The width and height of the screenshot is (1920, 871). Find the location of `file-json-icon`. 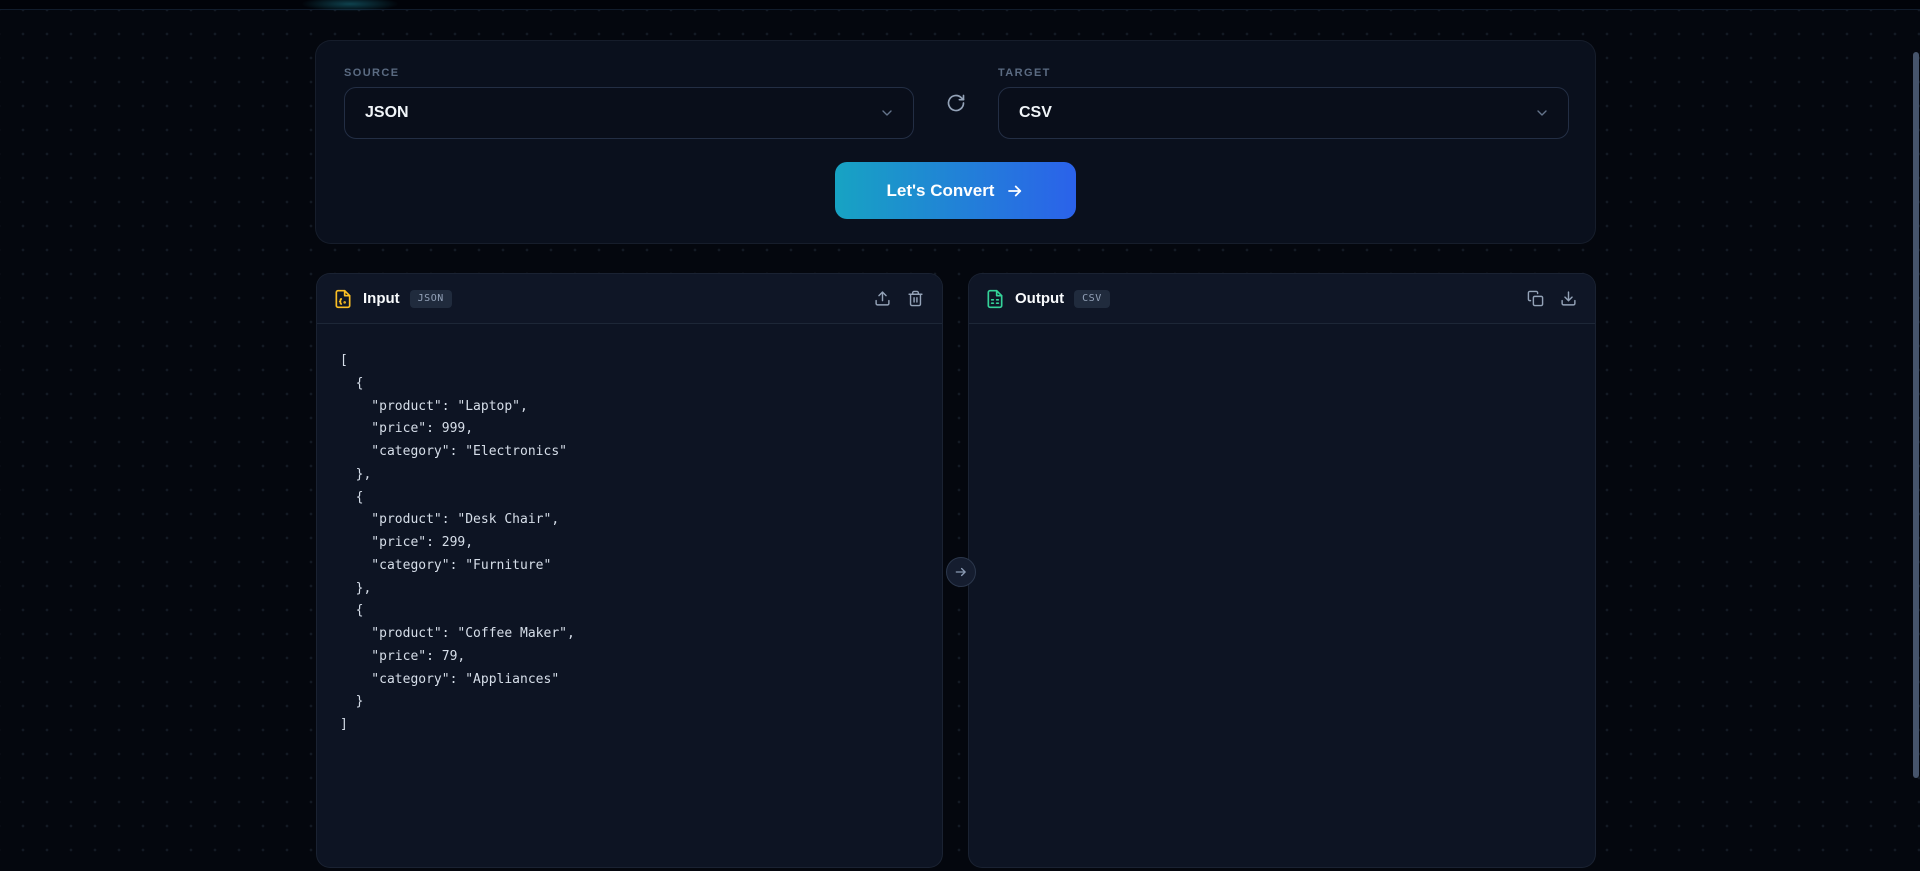

file-json-icon is located at coordinates (343, 299).